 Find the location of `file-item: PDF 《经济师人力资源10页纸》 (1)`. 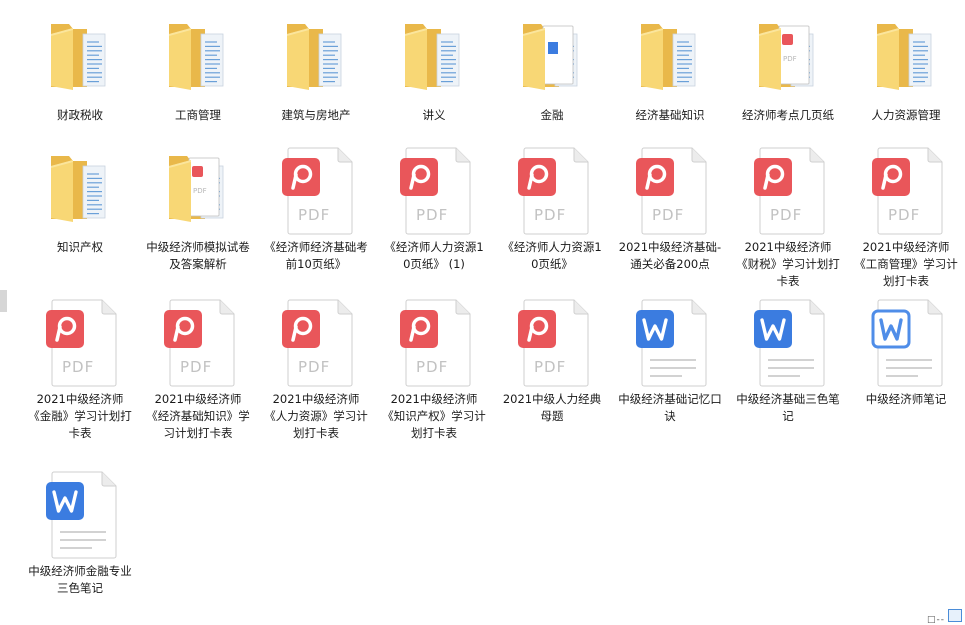

file-item: PDF 《经济师人力资源10页纸》 (1) is located at coordinates (434, 209).